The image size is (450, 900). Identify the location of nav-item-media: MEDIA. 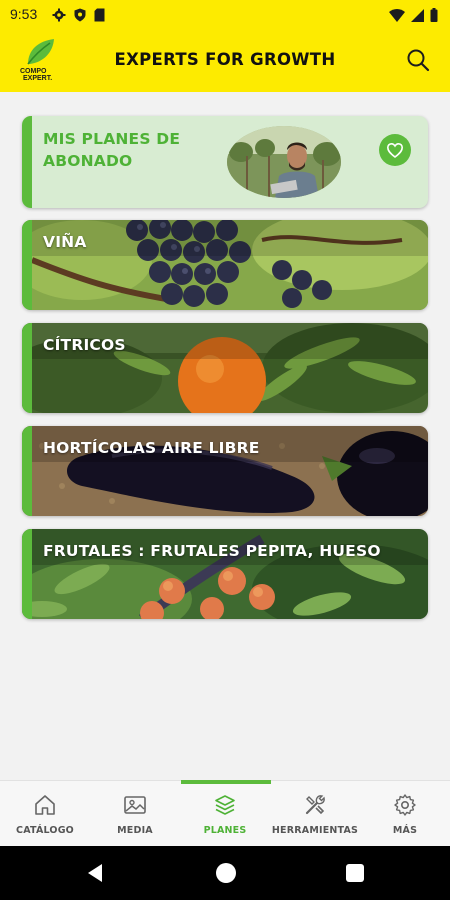
(135, 814).